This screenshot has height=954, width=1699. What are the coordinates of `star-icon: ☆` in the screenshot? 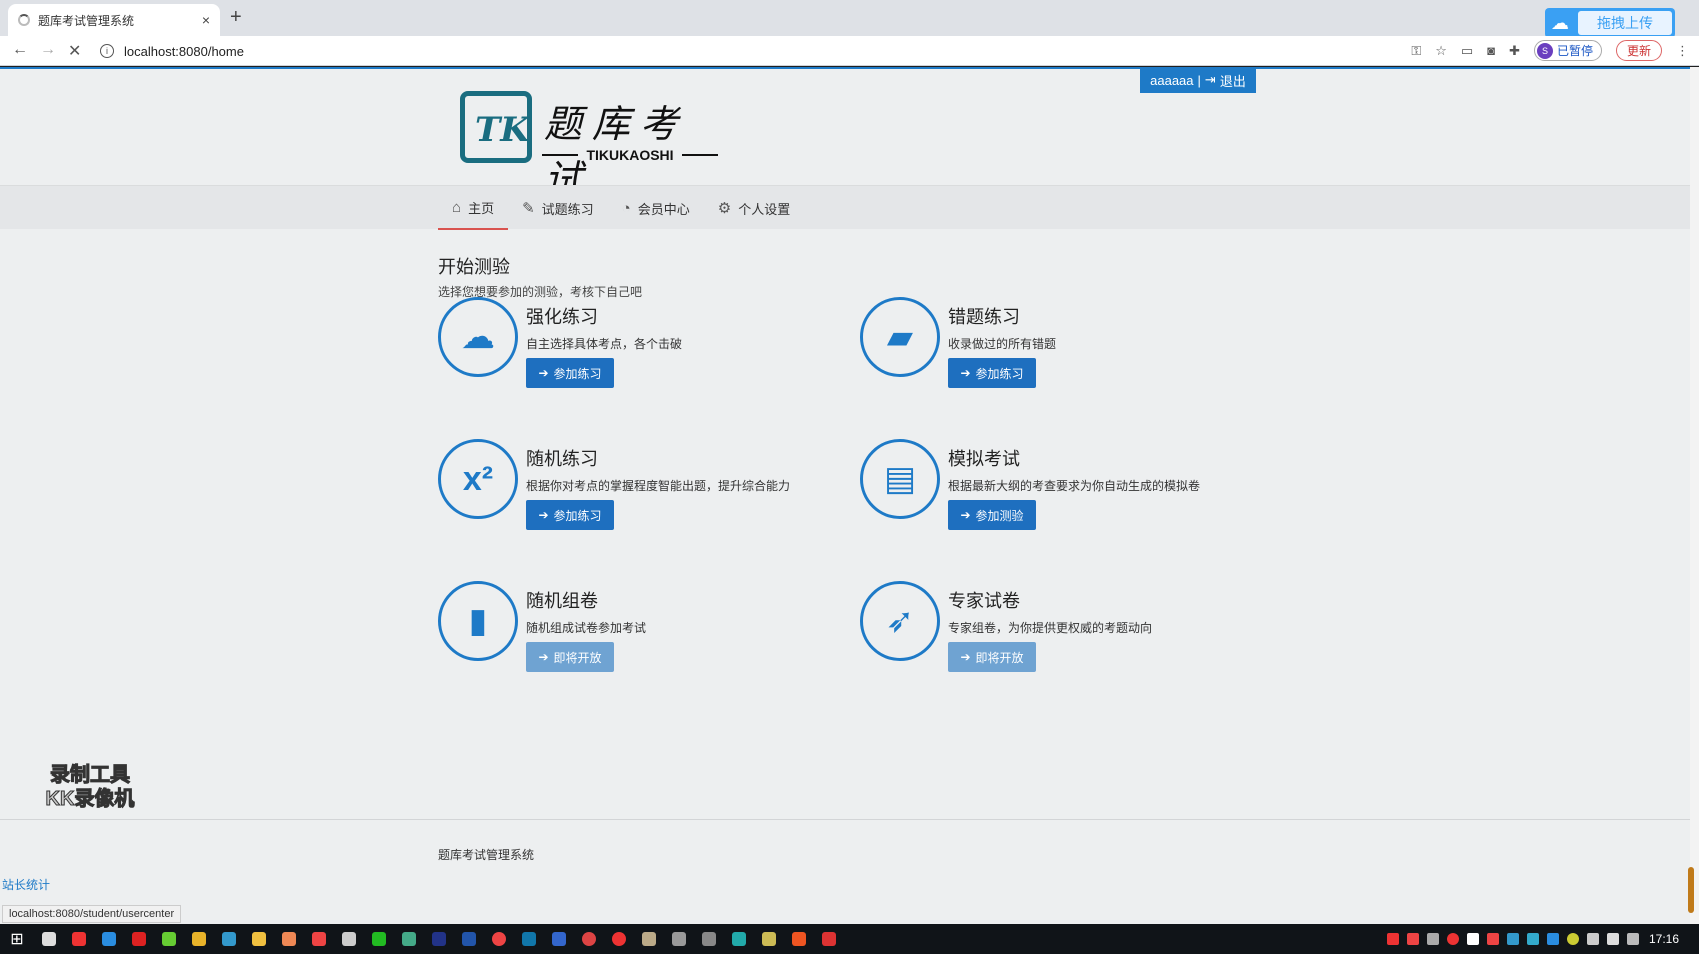 It's located at (1441, 51).